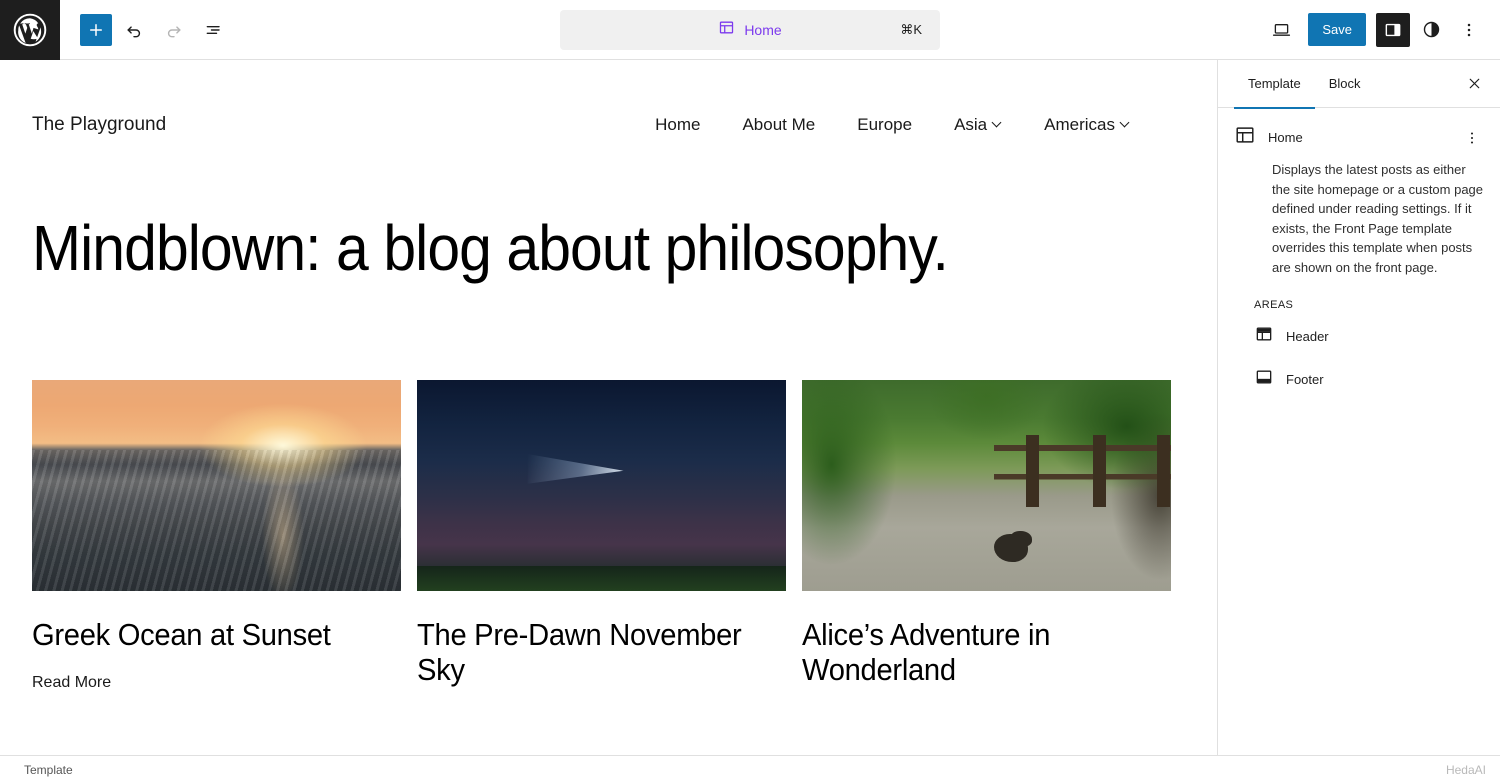 Image resolution: width=1500 pixels, height=784 pixels. Describe the element at coordinates (1465, 770) in the screenshot. I see `watermark-corner: HedaAI` at that location.